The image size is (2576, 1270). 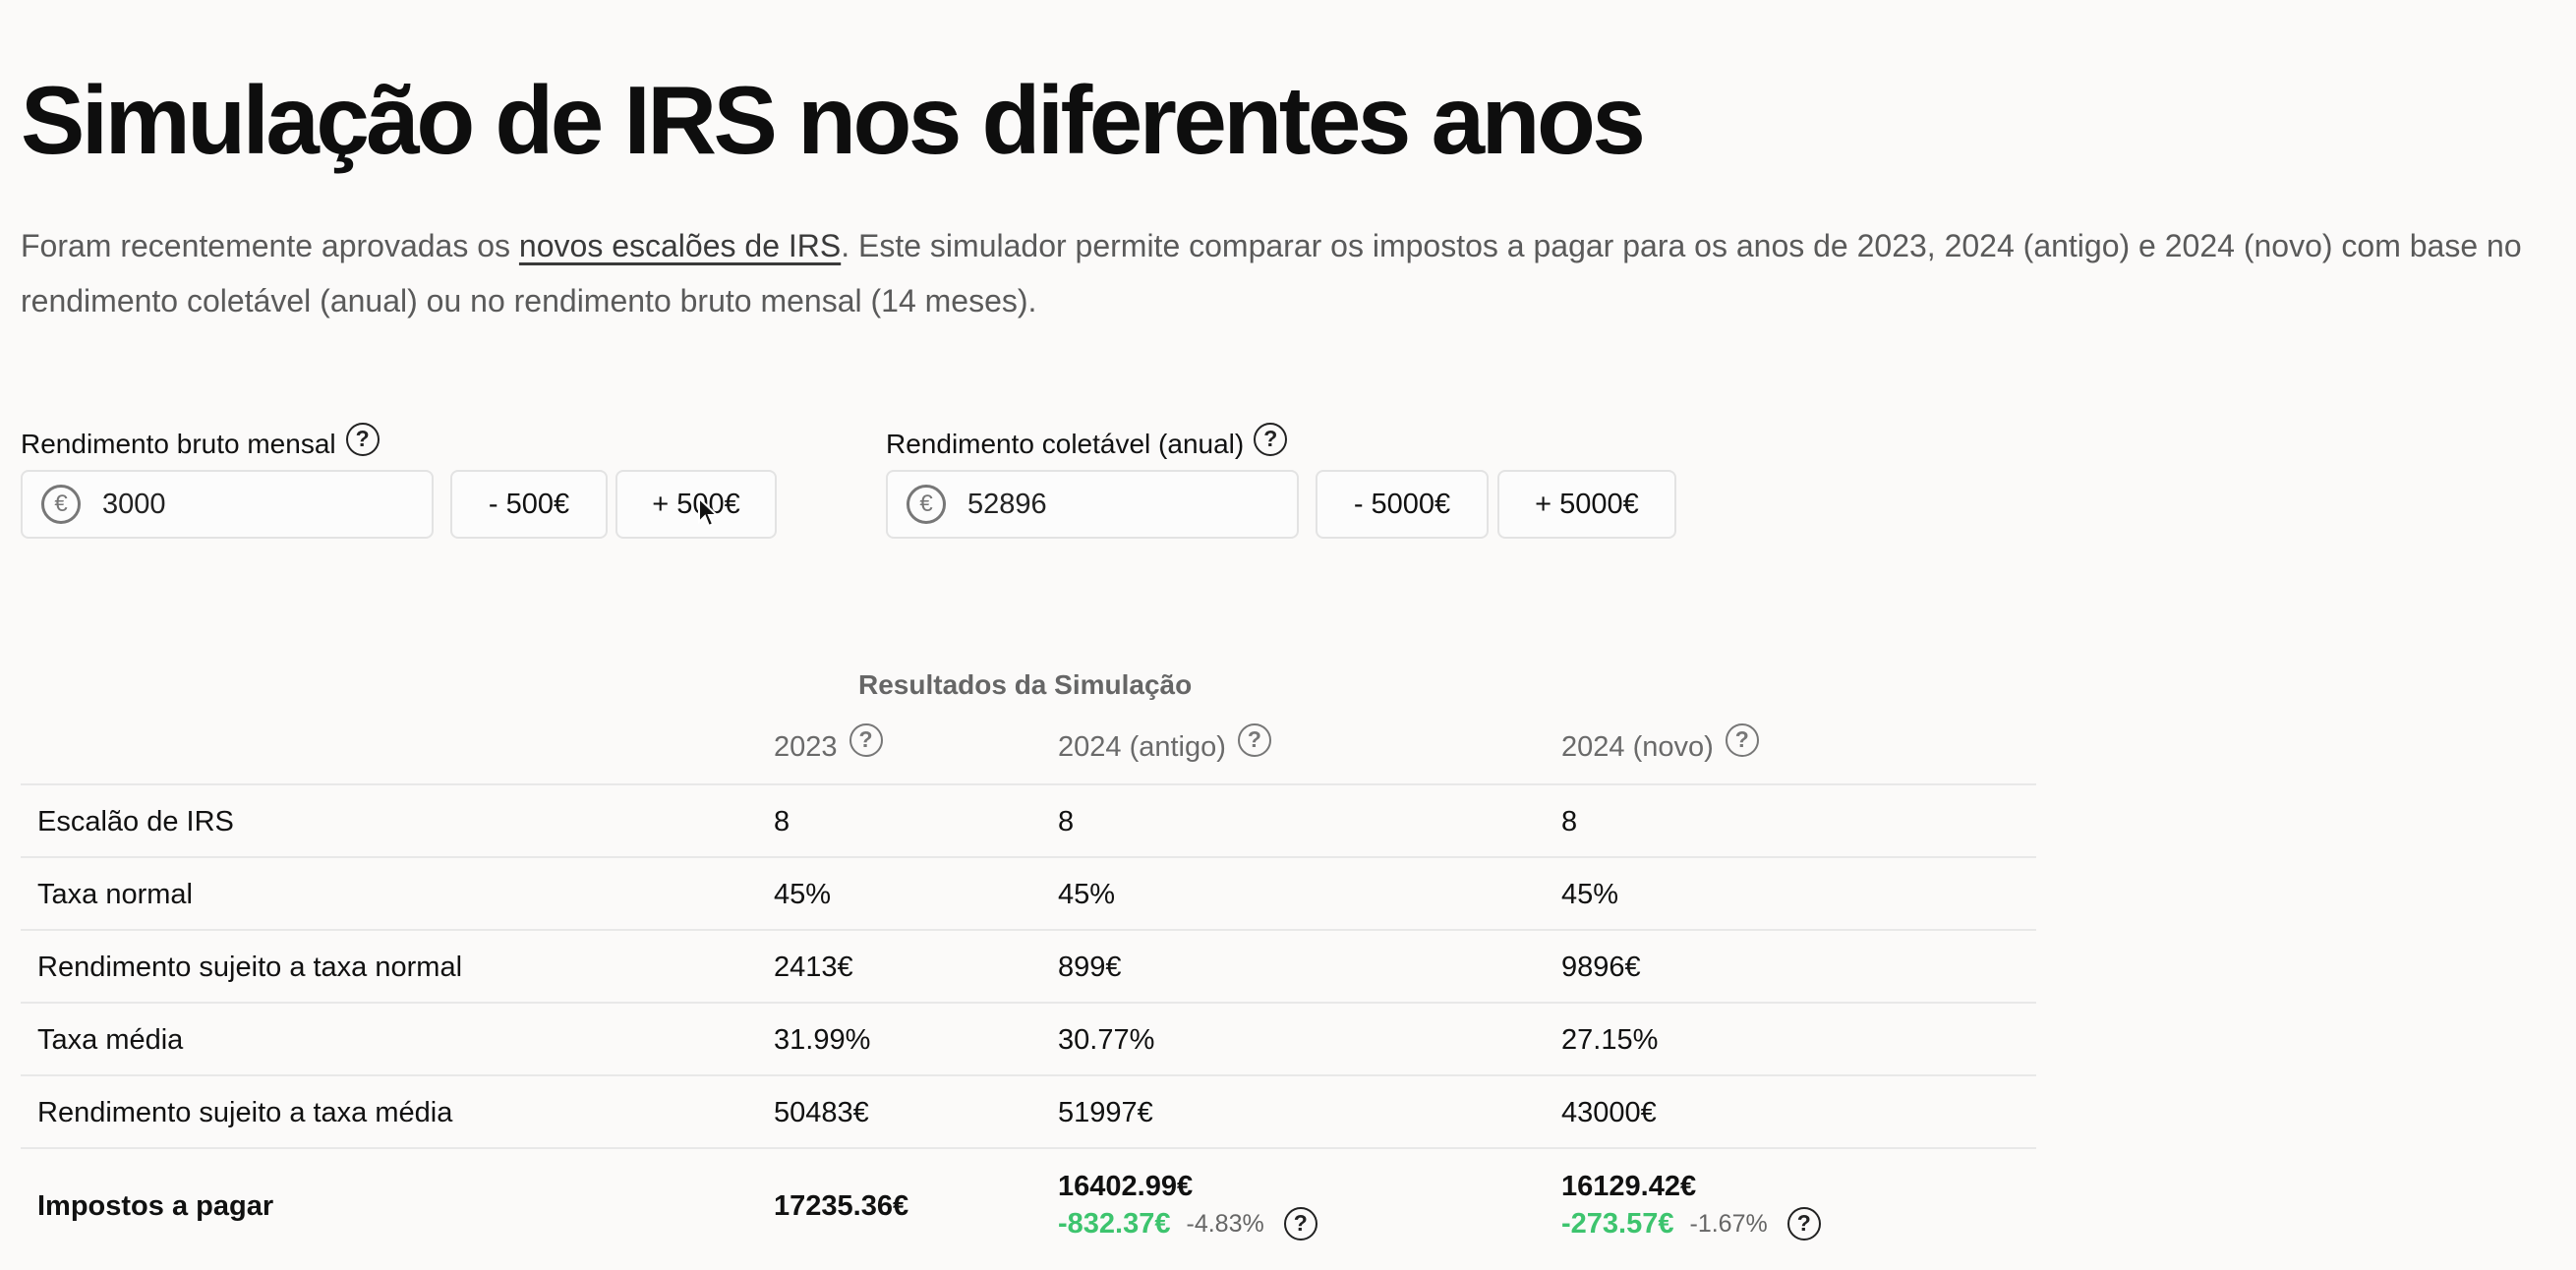 What do you see at coordinates (841, 1206) in the screenshot?
I see `total-2023: 17235.36€` at bounding box center [841, 1206].